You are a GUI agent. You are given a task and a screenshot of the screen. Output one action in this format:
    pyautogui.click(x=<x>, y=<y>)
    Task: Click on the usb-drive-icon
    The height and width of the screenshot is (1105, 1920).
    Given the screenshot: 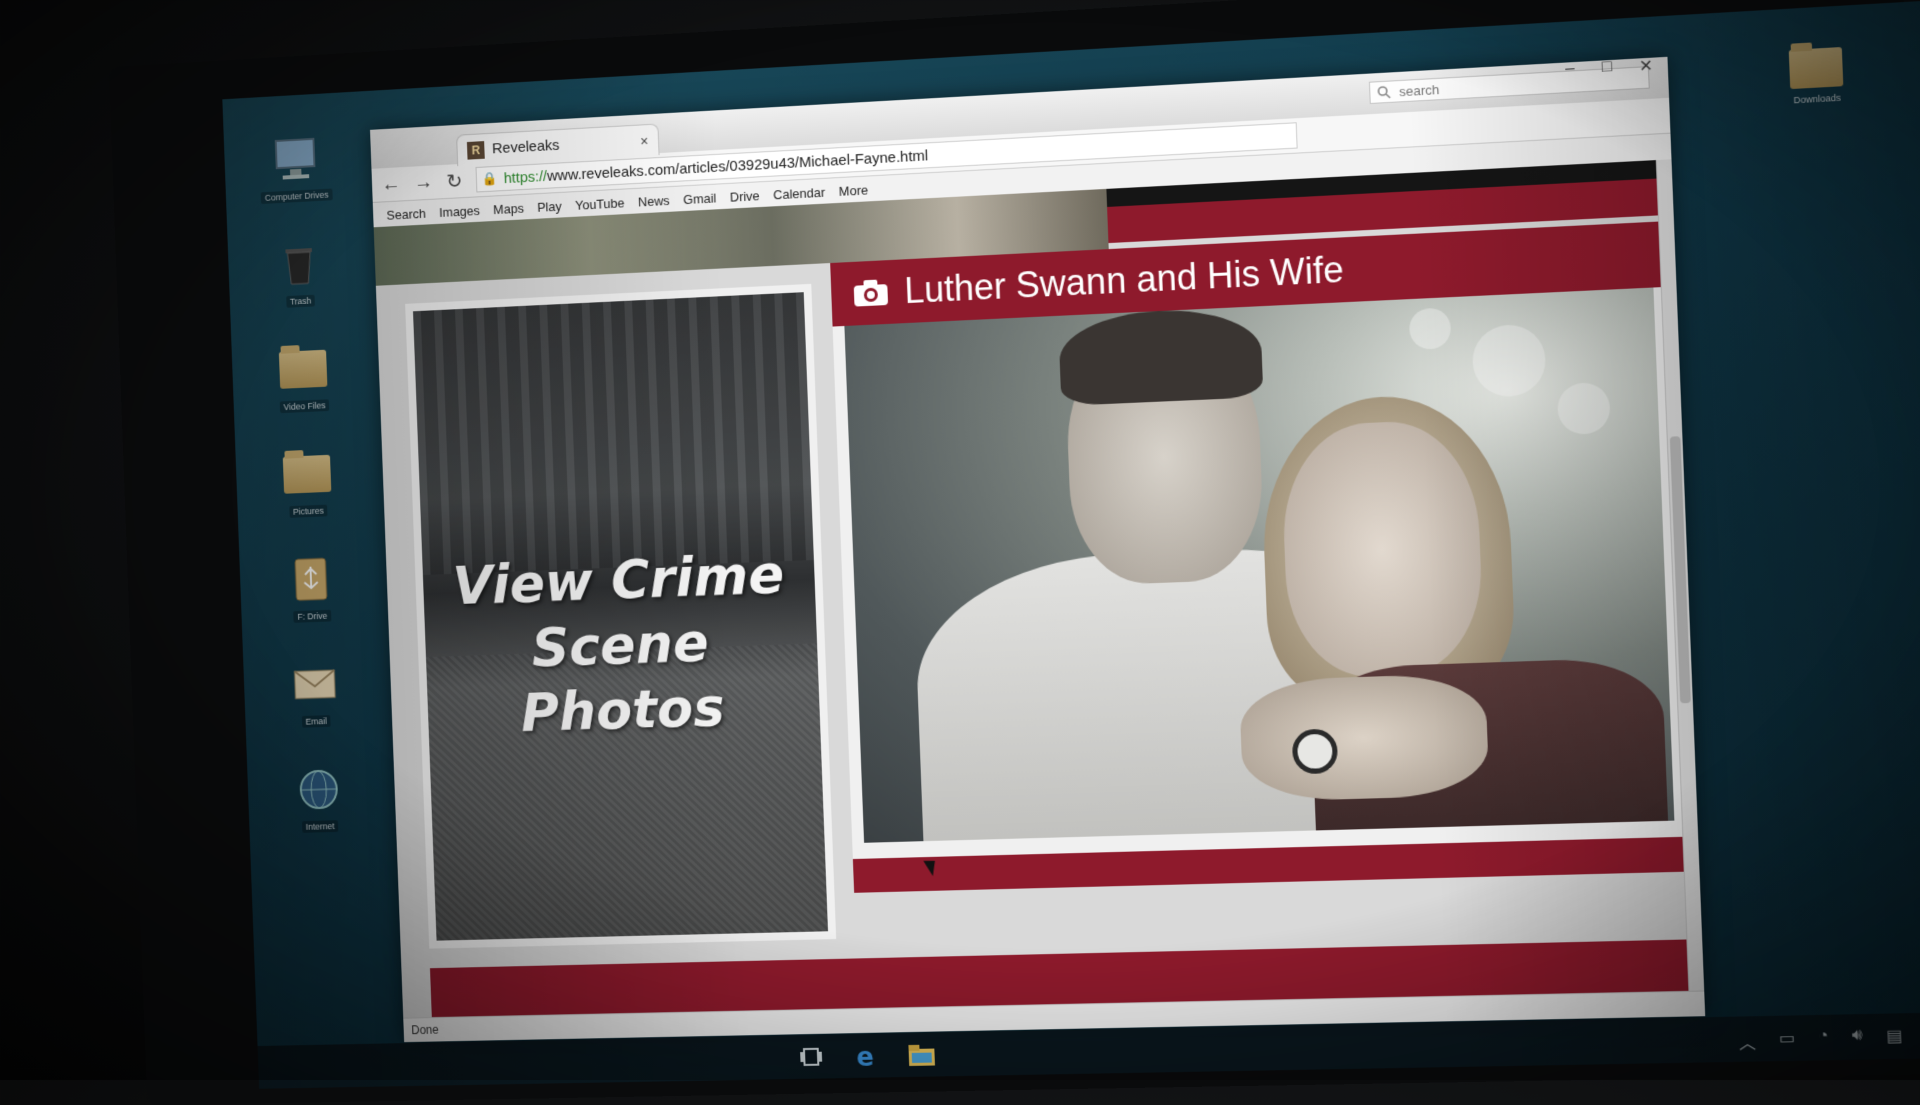 What is the action you would take?
    pyautogui.click(x=310, y=579)
    